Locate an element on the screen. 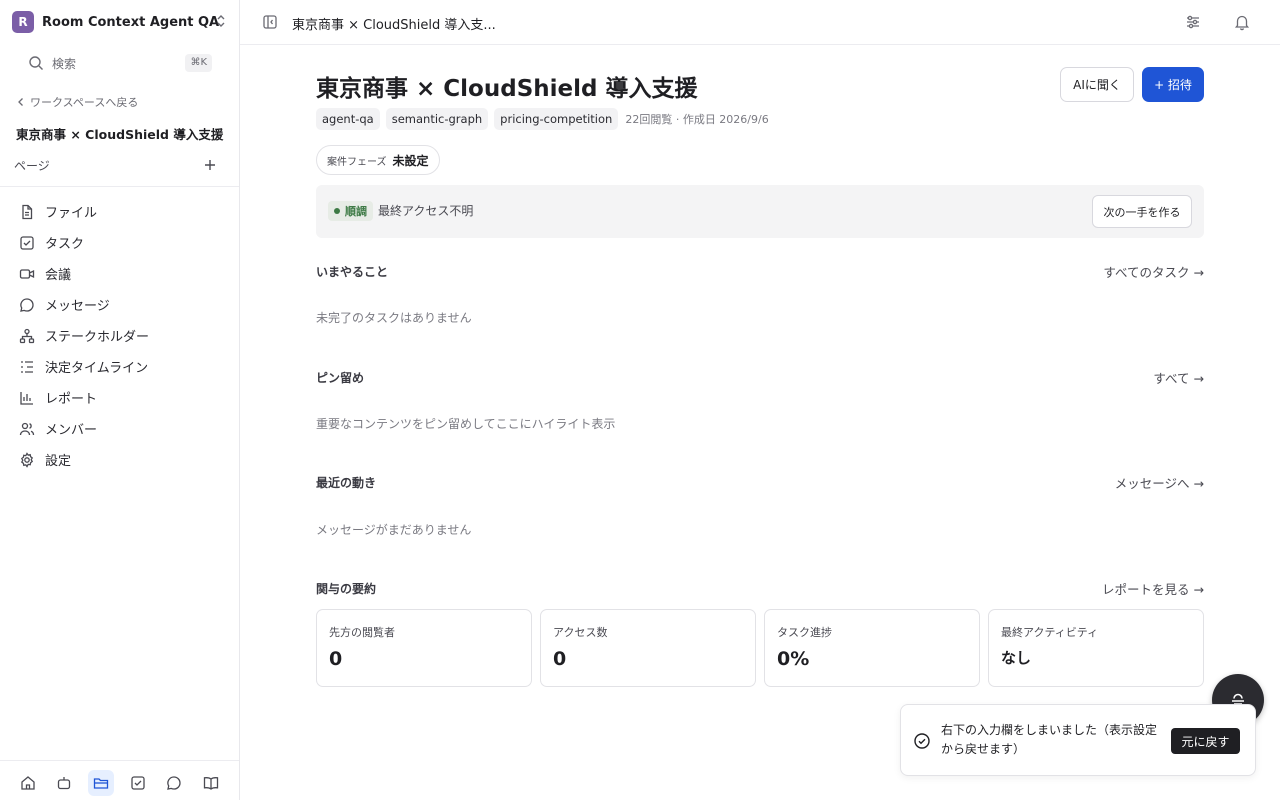 The image size is (1280, 800). search-icon is located at coordinates (36, 63).